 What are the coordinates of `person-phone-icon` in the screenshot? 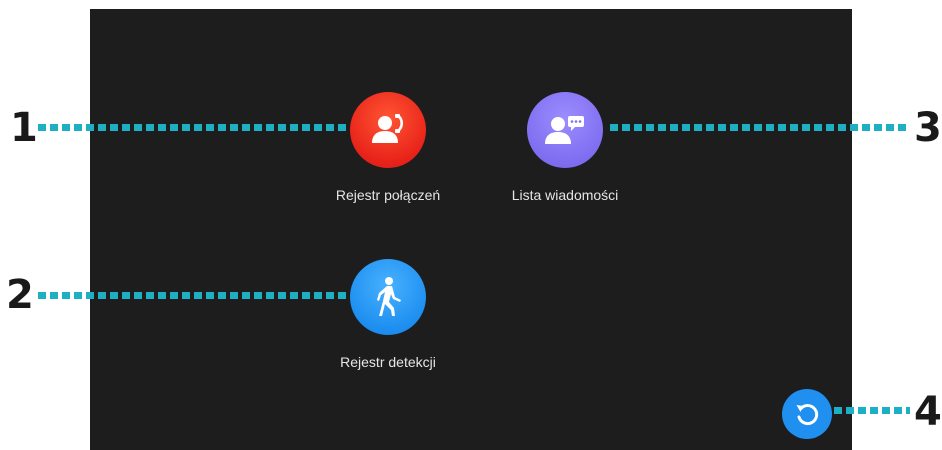 It's located at (388, 128).